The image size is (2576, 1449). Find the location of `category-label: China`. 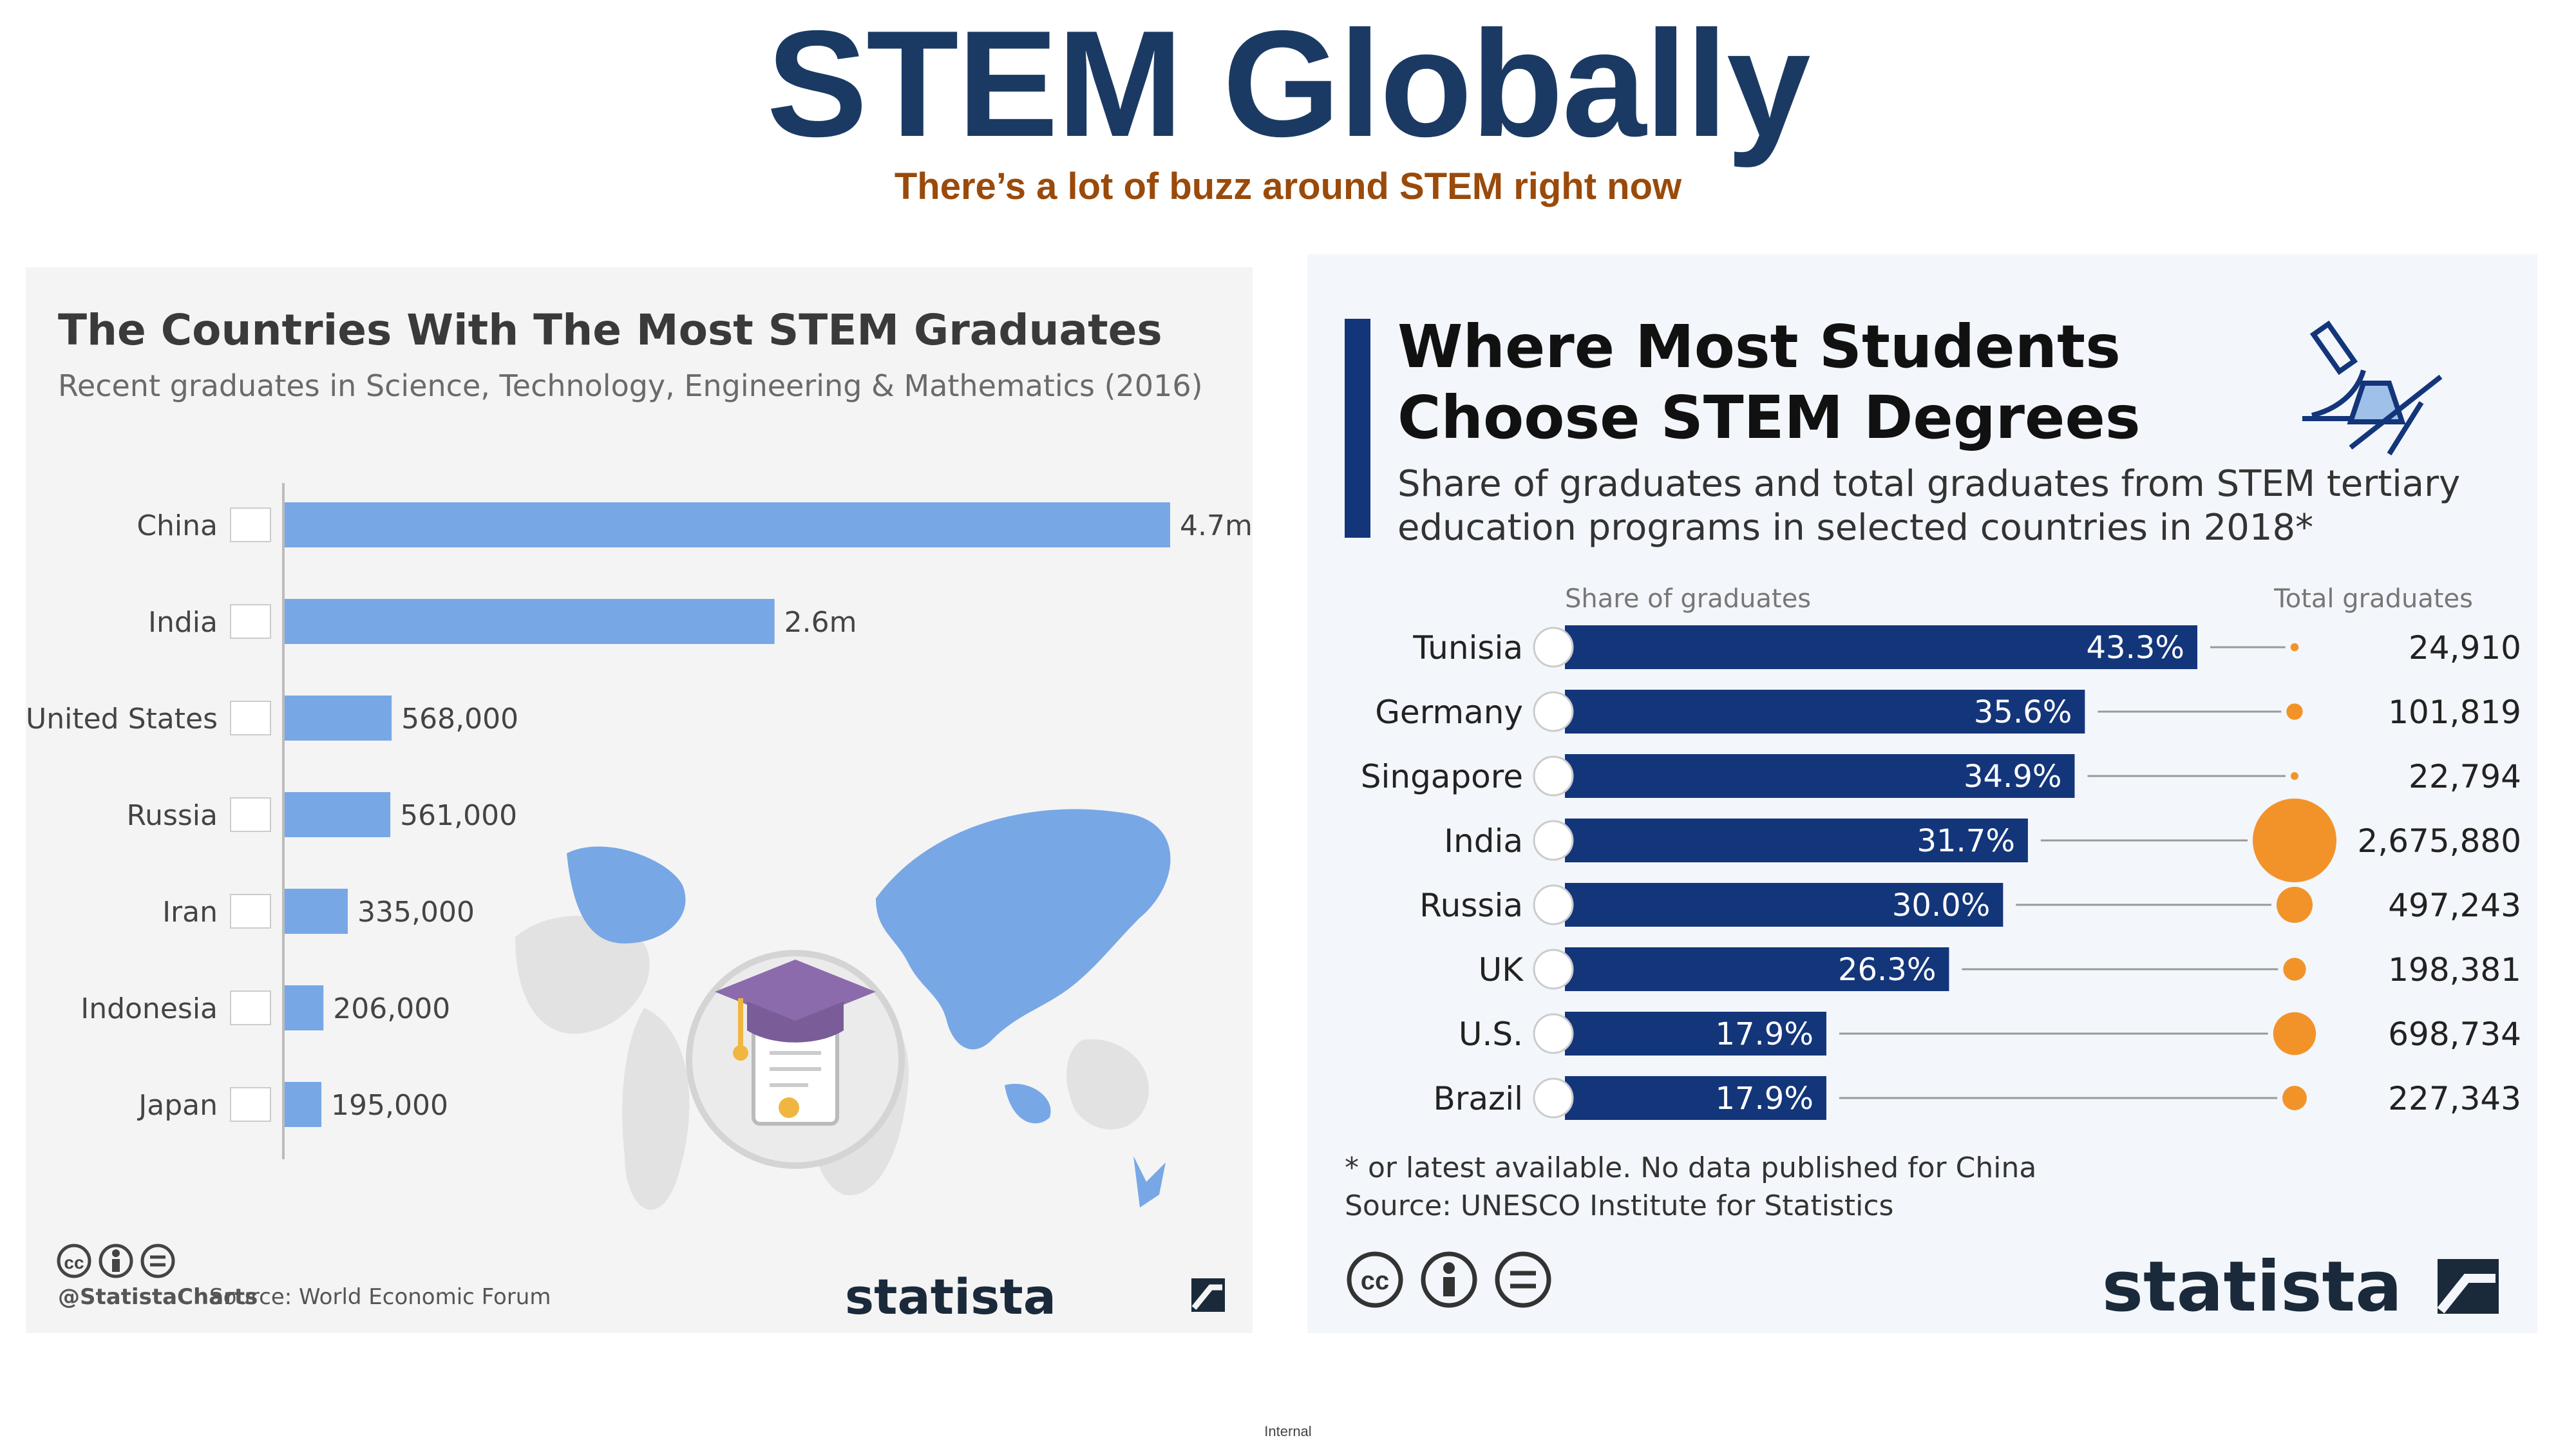

category-label: China is located at coordinates (177, 525).